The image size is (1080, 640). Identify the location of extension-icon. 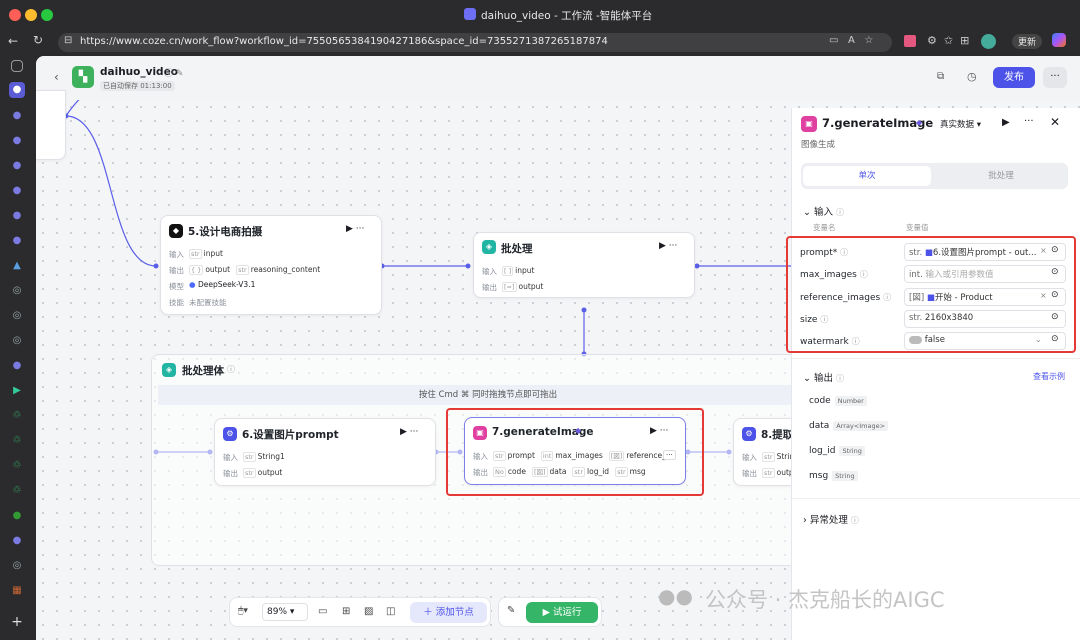
(910, 41).